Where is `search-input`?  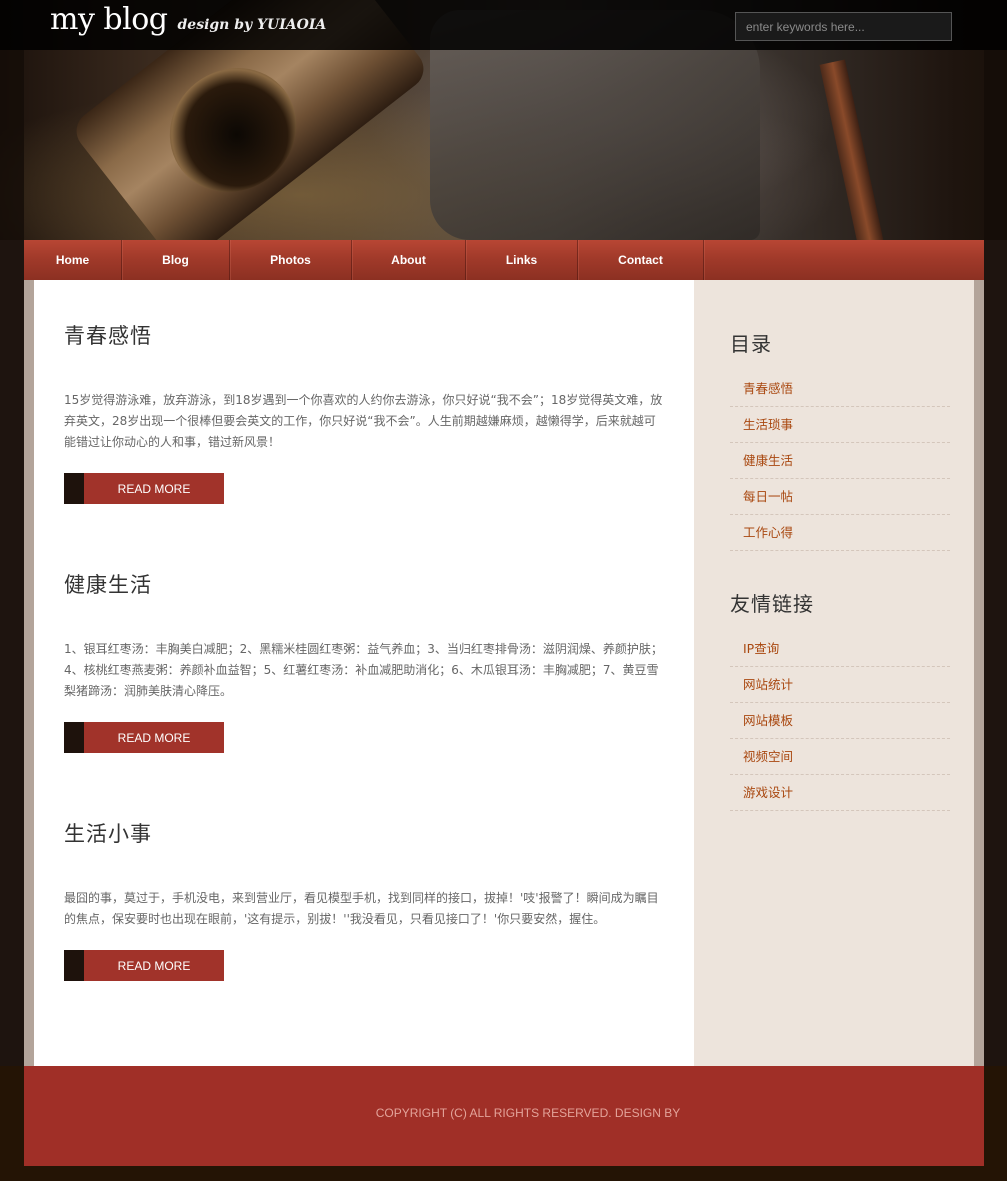
search-input is located at coordinates (843, 26).